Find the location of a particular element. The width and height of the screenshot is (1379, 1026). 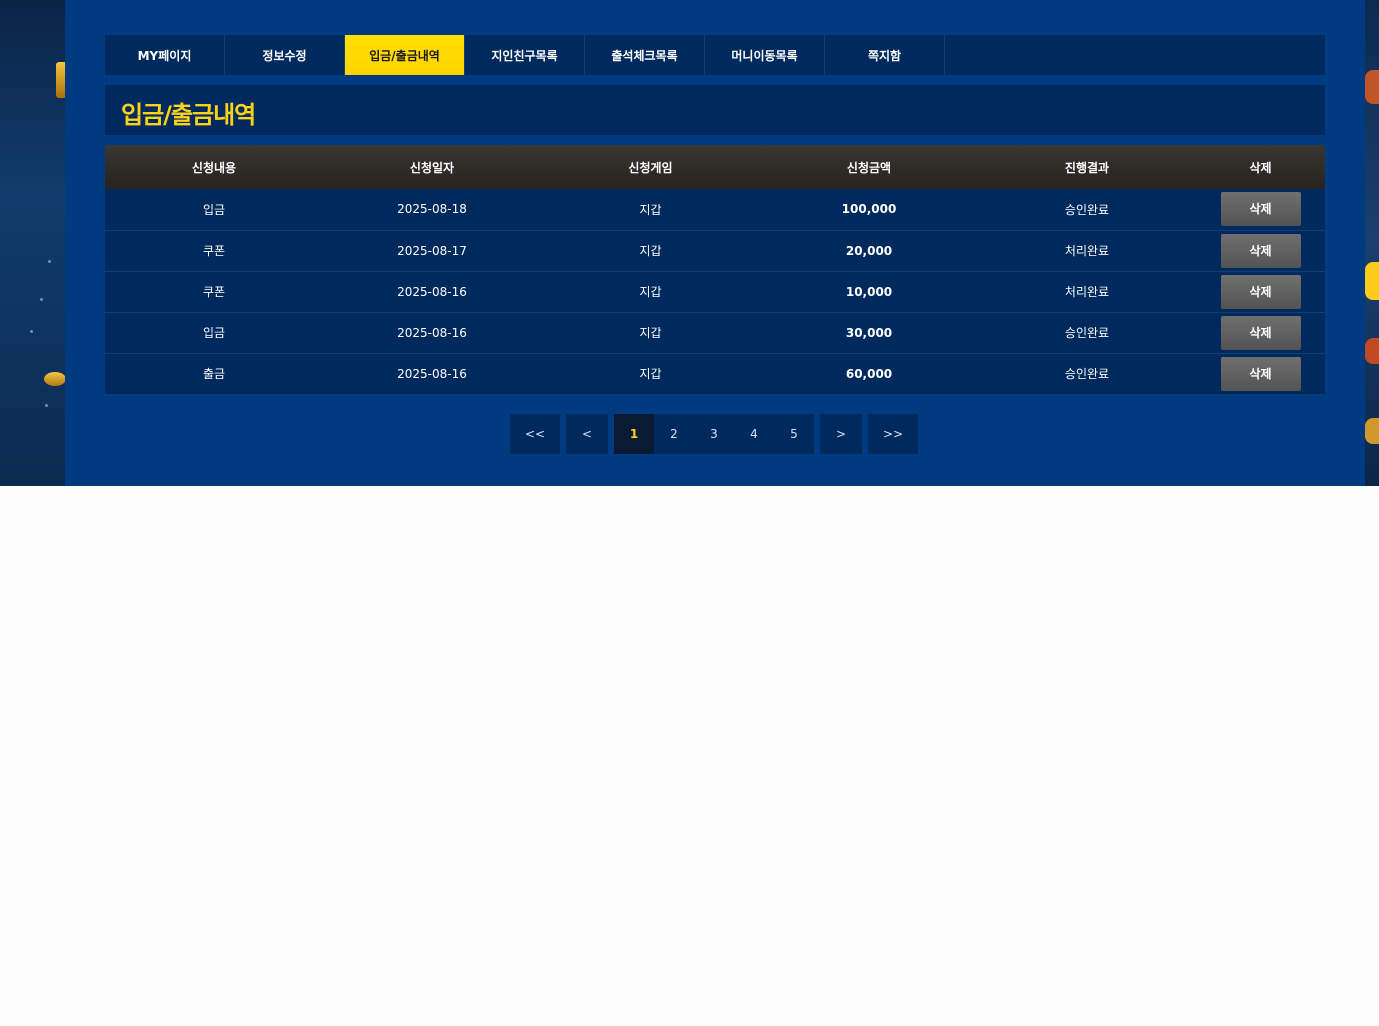

cell-type: 출금 is located at coordinates (214, 374).